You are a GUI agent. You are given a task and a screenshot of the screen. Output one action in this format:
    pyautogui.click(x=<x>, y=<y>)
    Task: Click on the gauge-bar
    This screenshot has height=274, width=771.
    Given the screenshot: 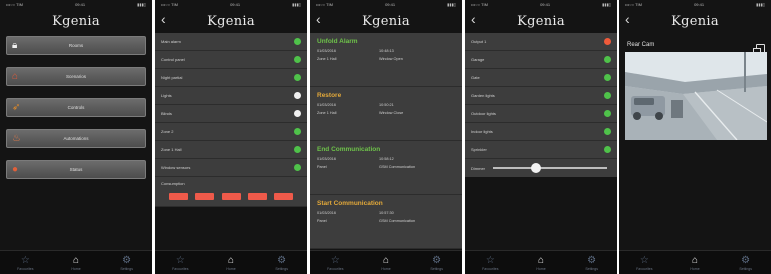 What is the action you would take?
    pyautogui.click(x=283, y=196)
    